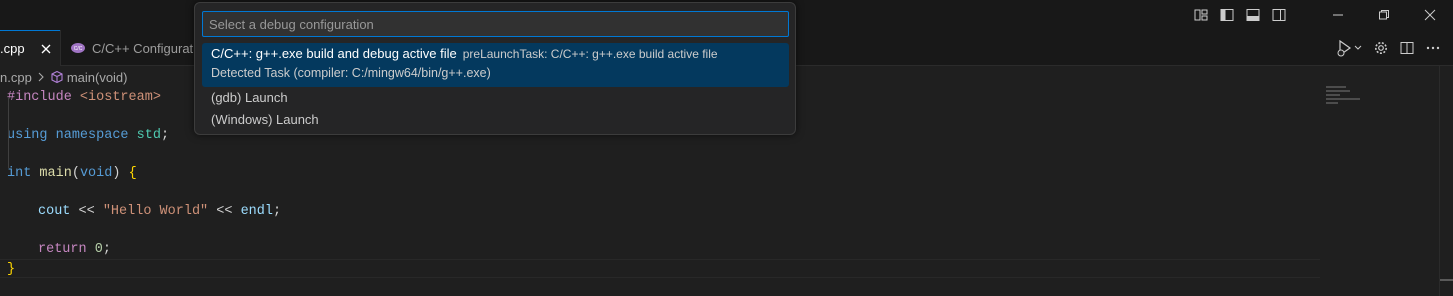 This screenshot has height=296, width=1453. Describe the element at coordinates (495, 120) in the screenshot. I see `quick-pick-item-windows-launch: (Windows) Launch` at that location.